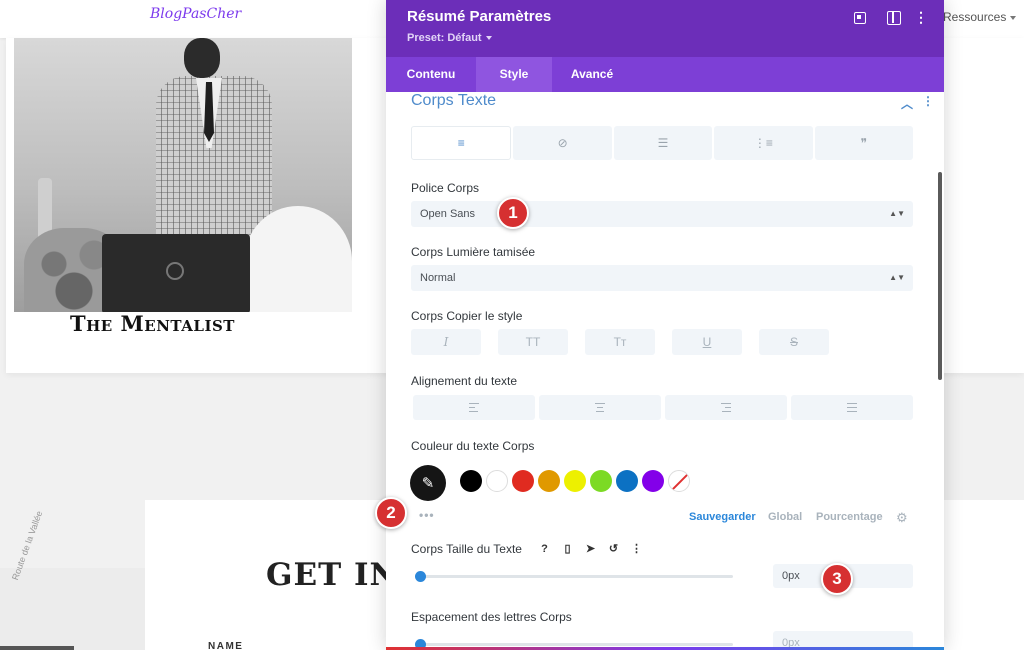 The image size is (1024, 650). What do you see at coordinates (183, 175) in the screenshot?
I see `profile-photo` at bounding box center [183, 175].